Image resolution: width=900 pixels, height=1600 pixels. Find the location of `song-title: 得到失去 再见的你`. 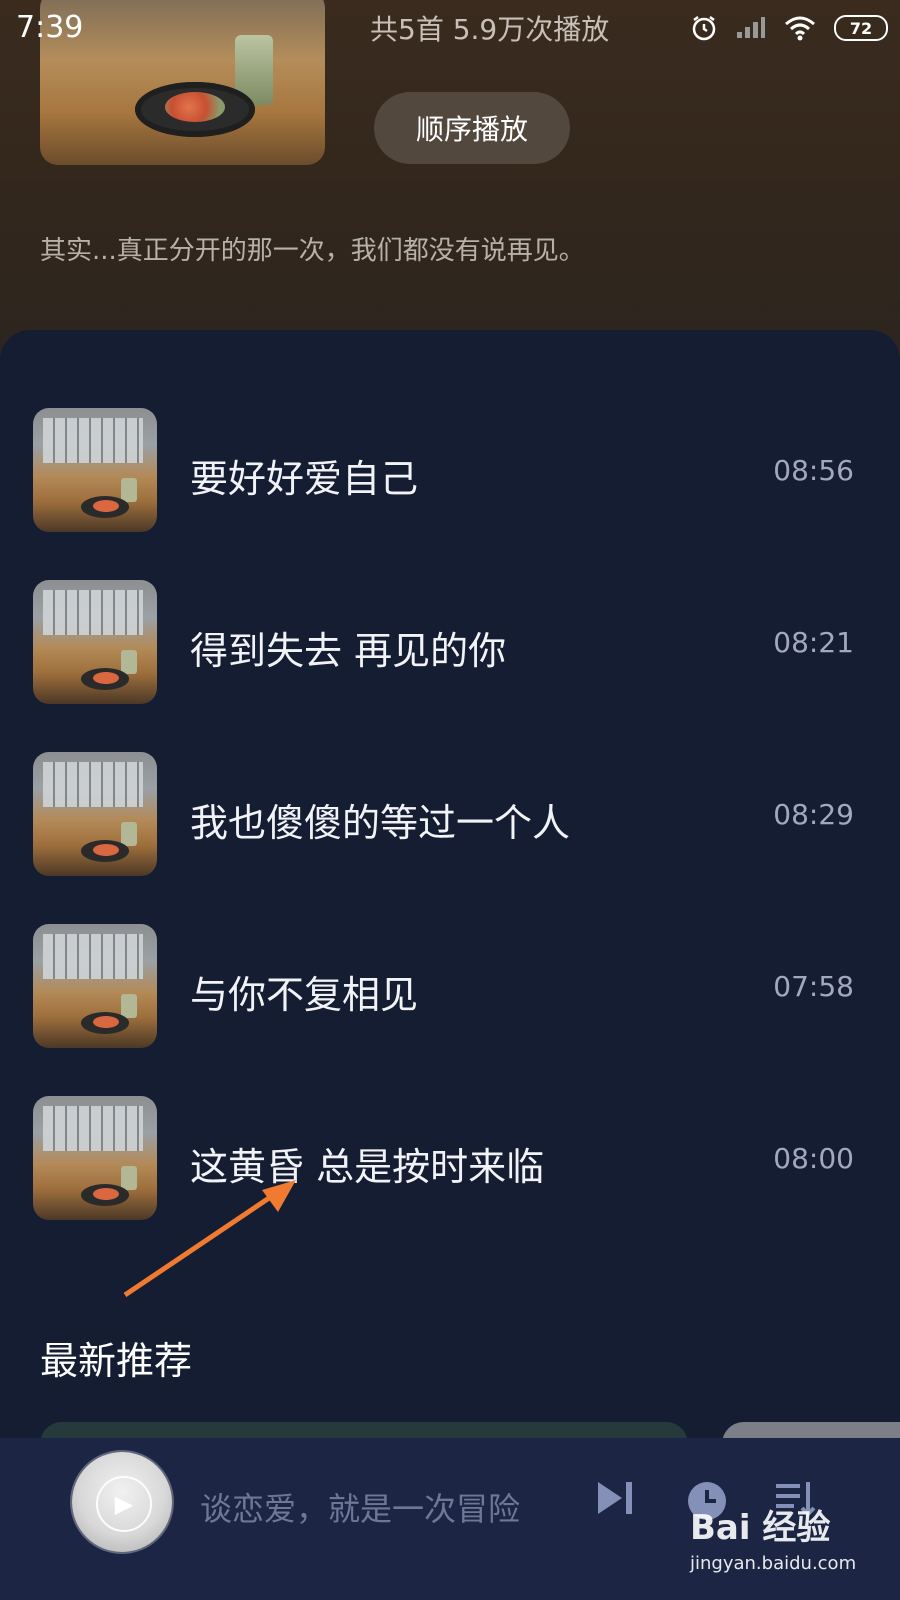

song-title: 得到失去 再见的你 is located at coordinates (348, 651).